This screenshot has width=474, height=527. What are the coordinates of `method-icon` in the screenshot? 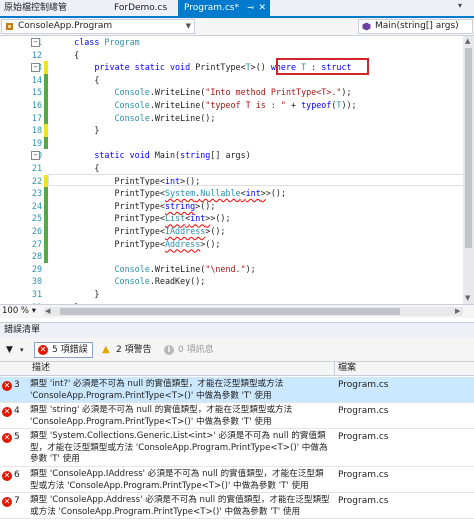 It's located at (366, 26).